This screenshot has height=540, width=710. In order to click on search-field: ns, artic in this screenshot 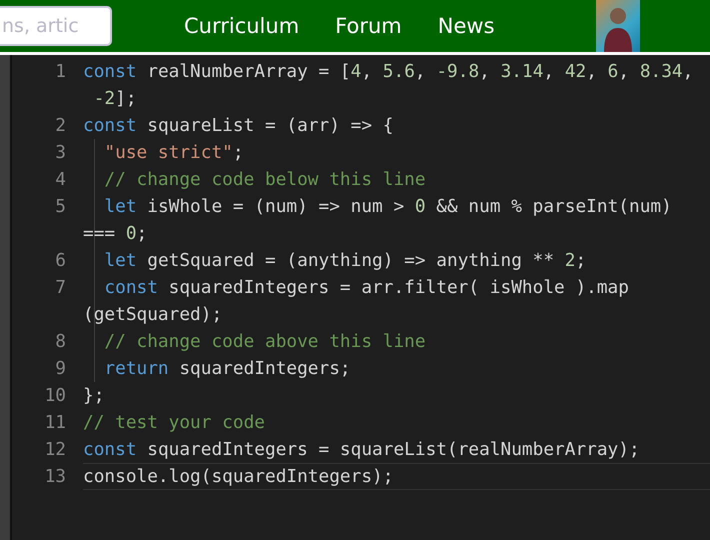, I will do `click(56, 26)`.